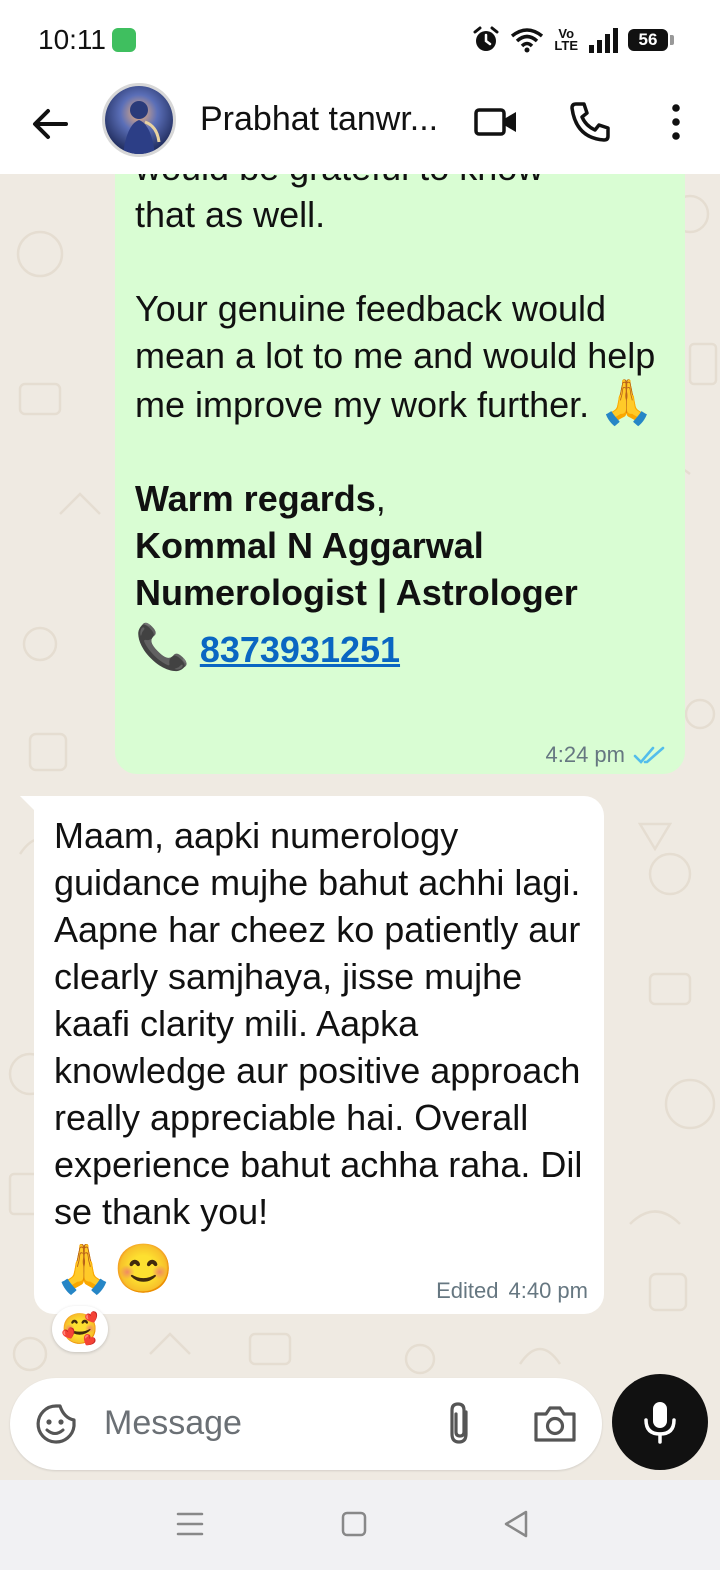  What do you see at coordinates (516, 1524) in the screenshot?
I see `back-nav-icon` at bounding box center [516, 1524].